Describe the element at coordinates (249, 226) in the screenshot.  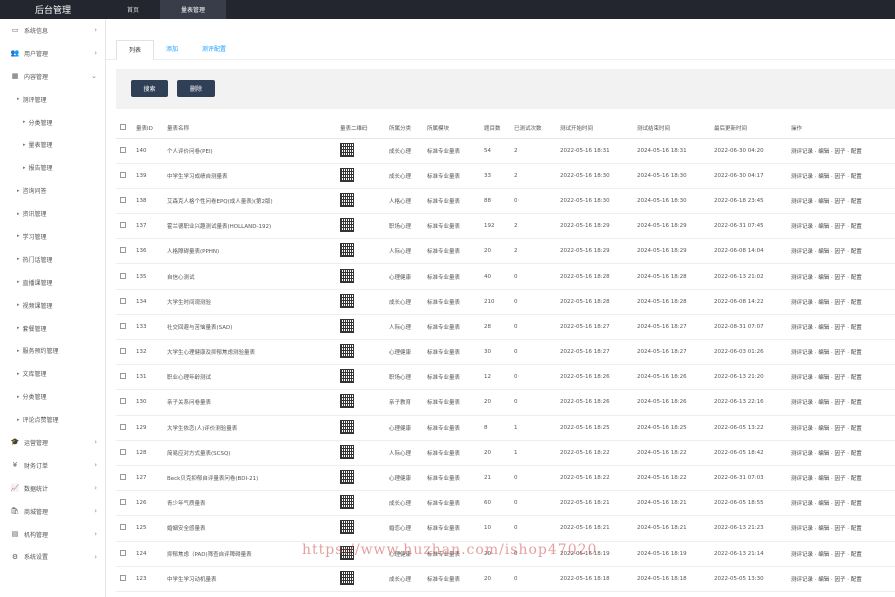
I see `cell-name: 霍兰德职业兴趣测试量表(HOLLAND-192)` at that location.